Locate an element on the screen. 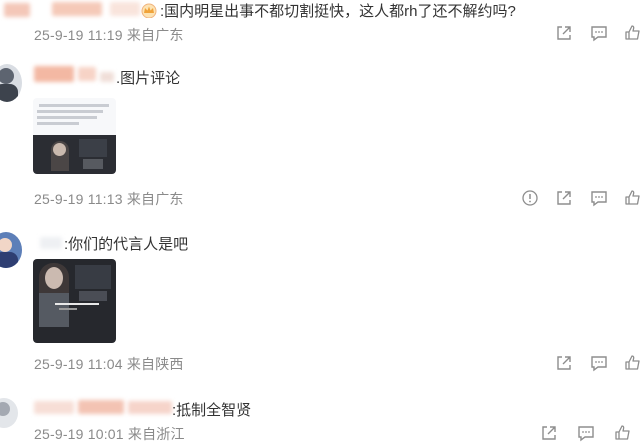  comment-text: :国内明星出事不都切割挺快，这人都rh了还不解约吗? is located at coordinates (338, 11).